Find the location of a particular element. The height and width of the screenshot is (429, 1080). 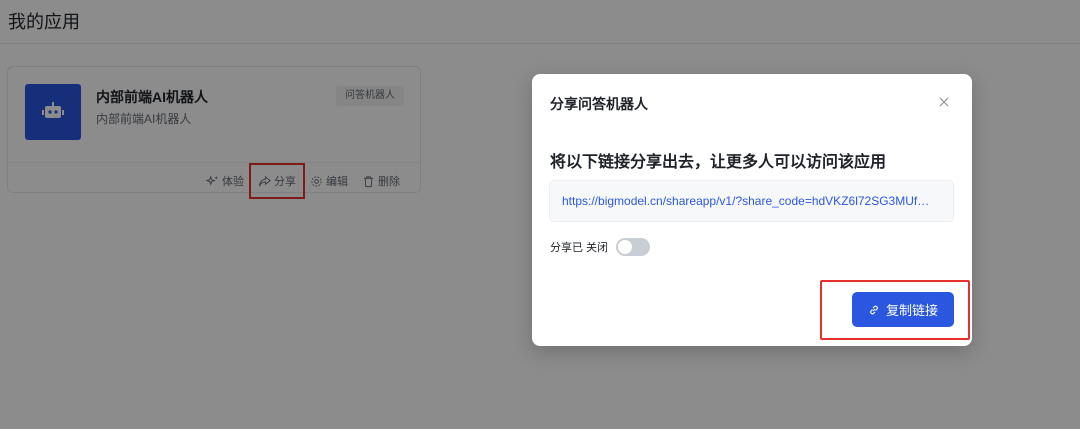

close-button is located at coordinates (944, 102).